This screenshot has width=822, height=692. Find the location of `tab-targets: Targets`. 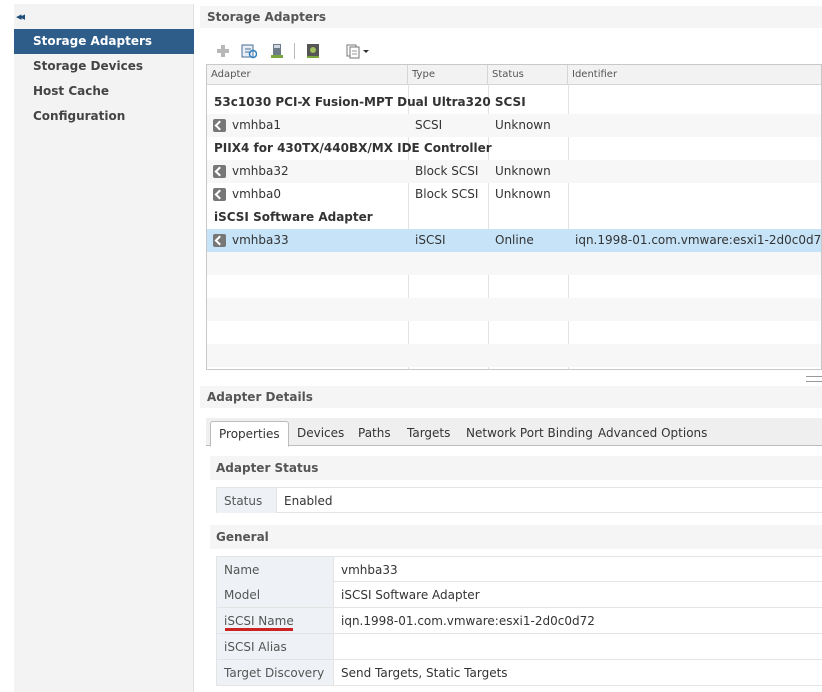

tab-targets: Targets is located at coordinates (428, 433).